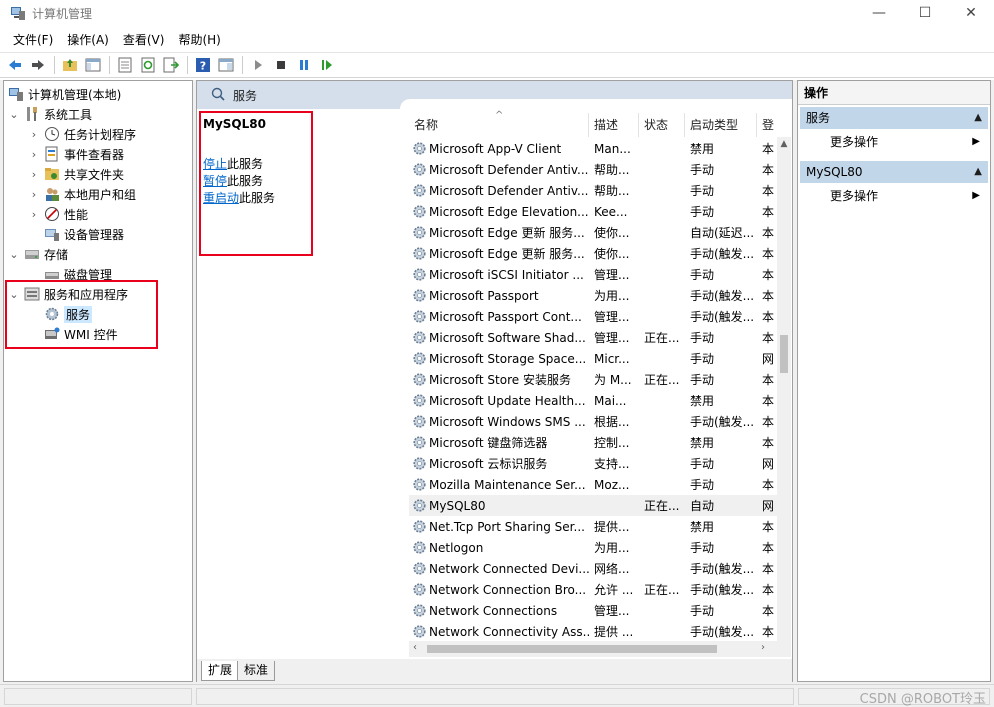  I want to click on table-row: Network Connections 管理... 手动本, so click(595, 610).